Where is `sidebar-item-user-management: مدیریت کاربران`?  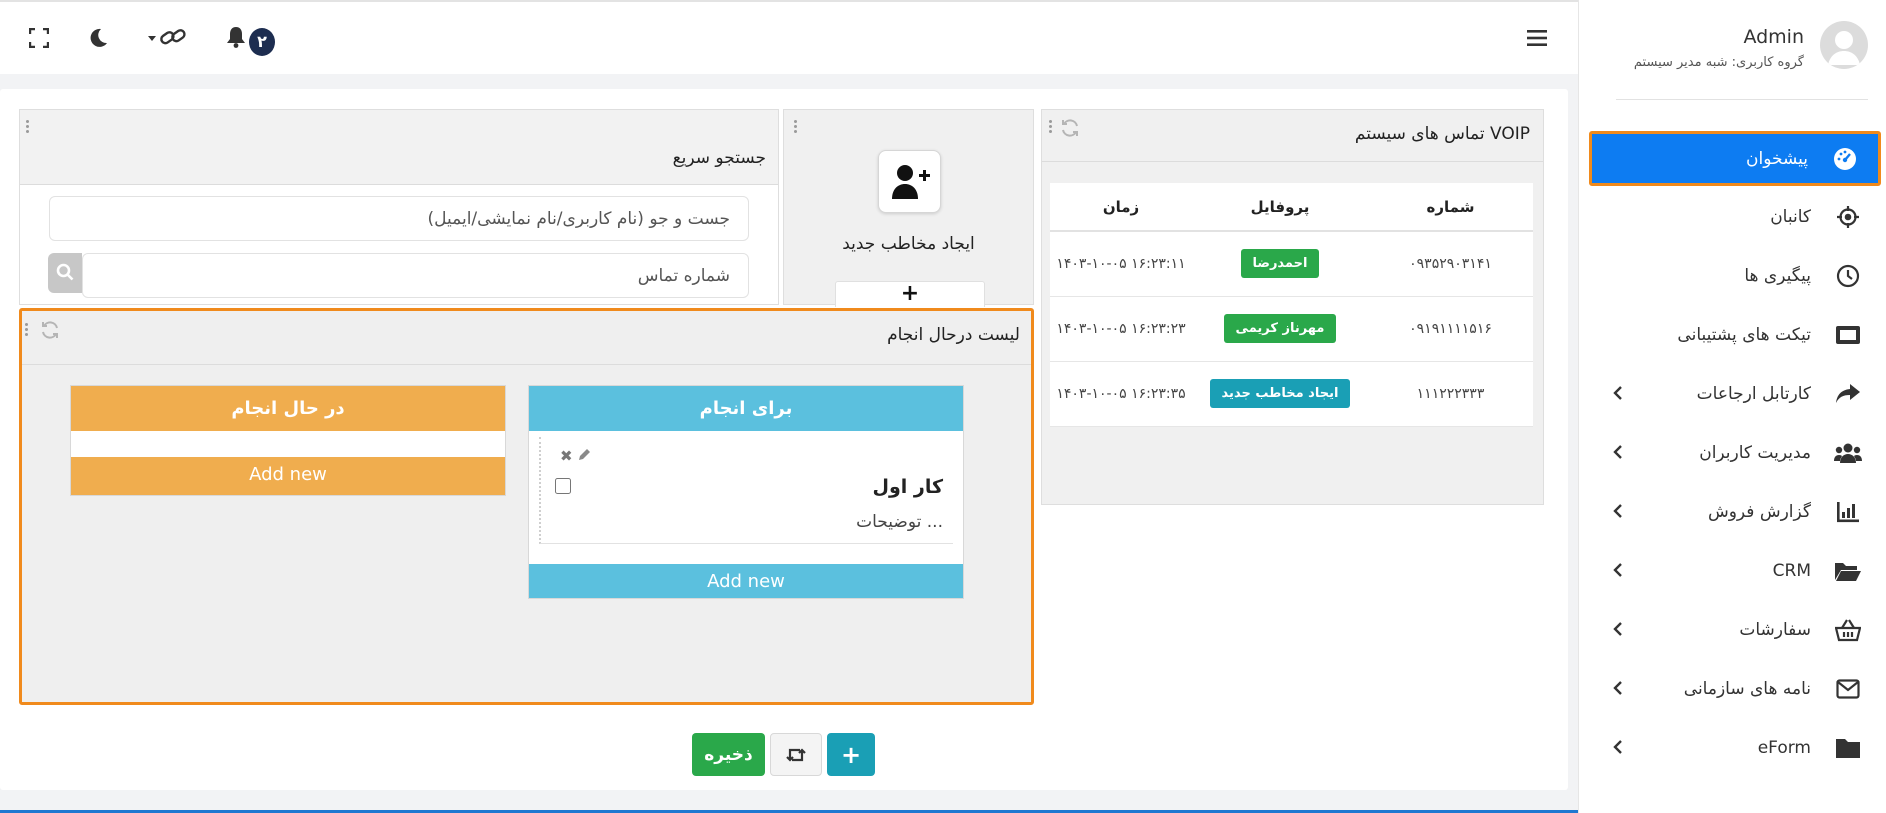 sidebar-item-user-management: مدیریت کاربران is located at coordinates (1735, 452).